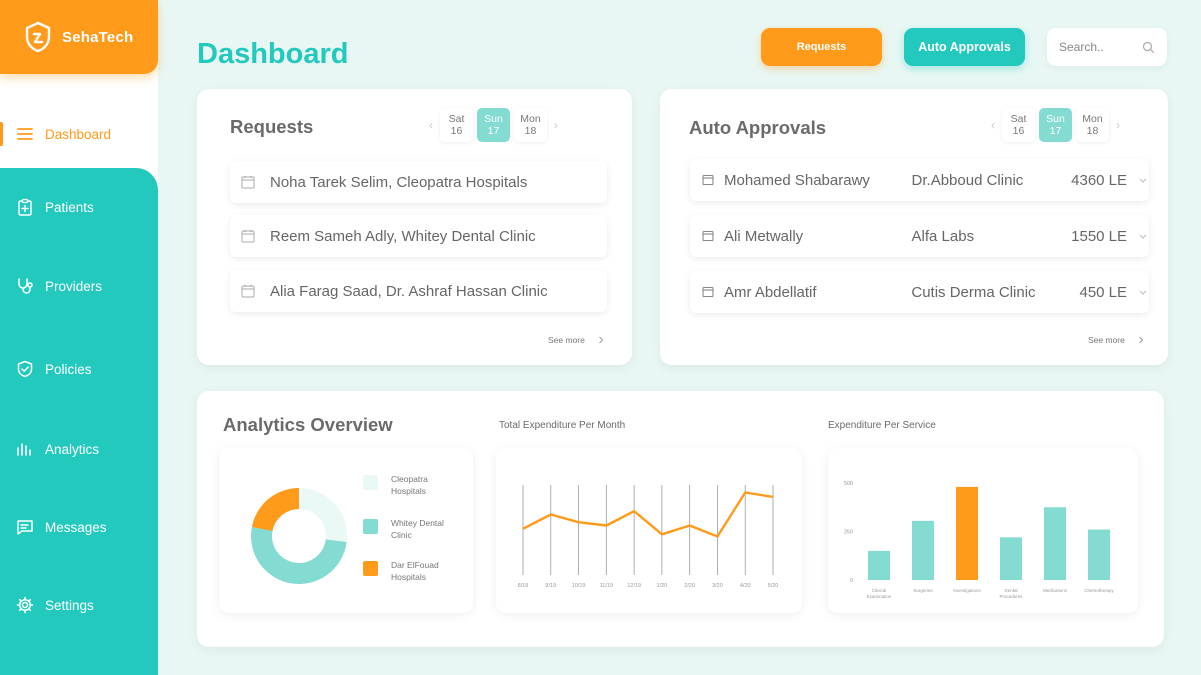  Describe the element at coordinates (745, 586) in the screenshot. I see `x-tick-label: 4/20` at that location.